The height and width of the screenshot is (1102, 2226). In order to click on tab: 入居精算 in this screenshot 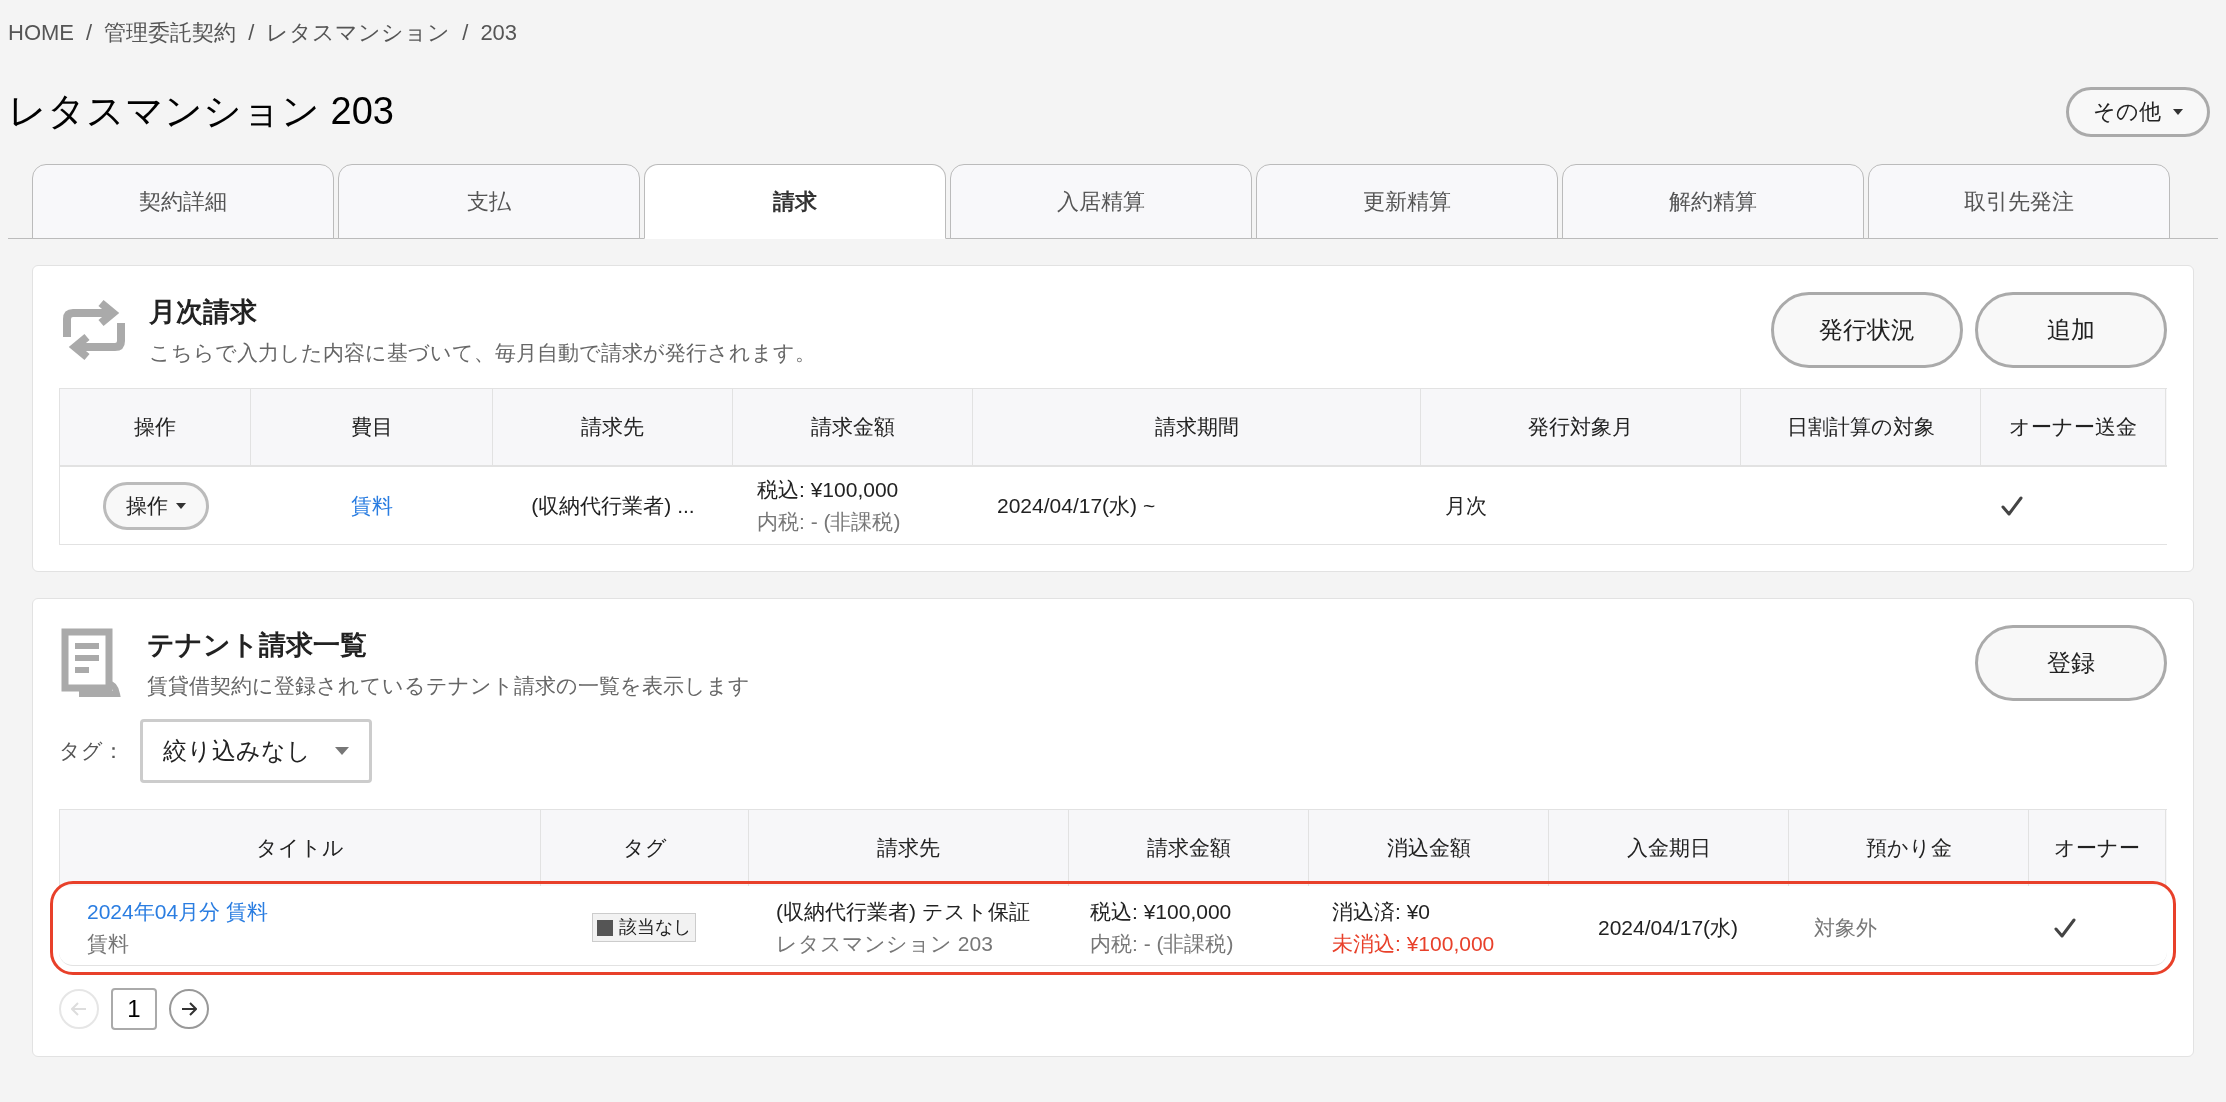, I will do `click(1101, 201)`.